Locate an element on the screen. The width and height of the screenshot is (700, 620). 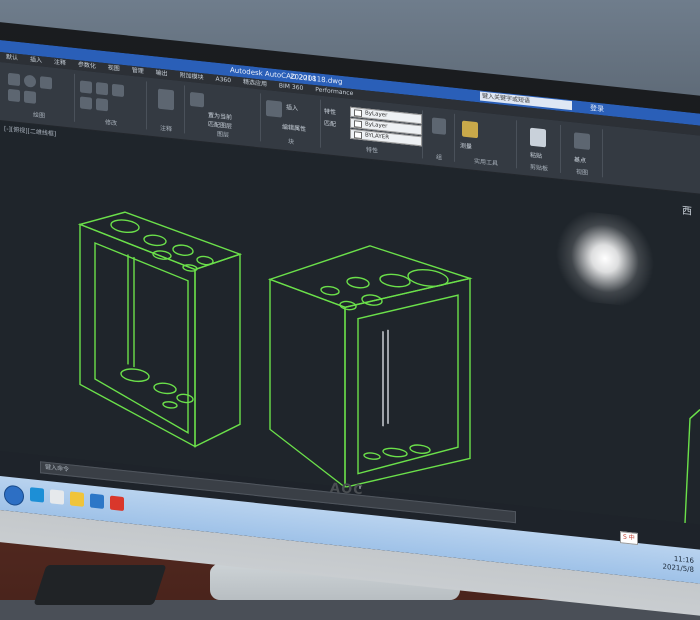
trim-tool-icon is located at coordinates (118, 90).